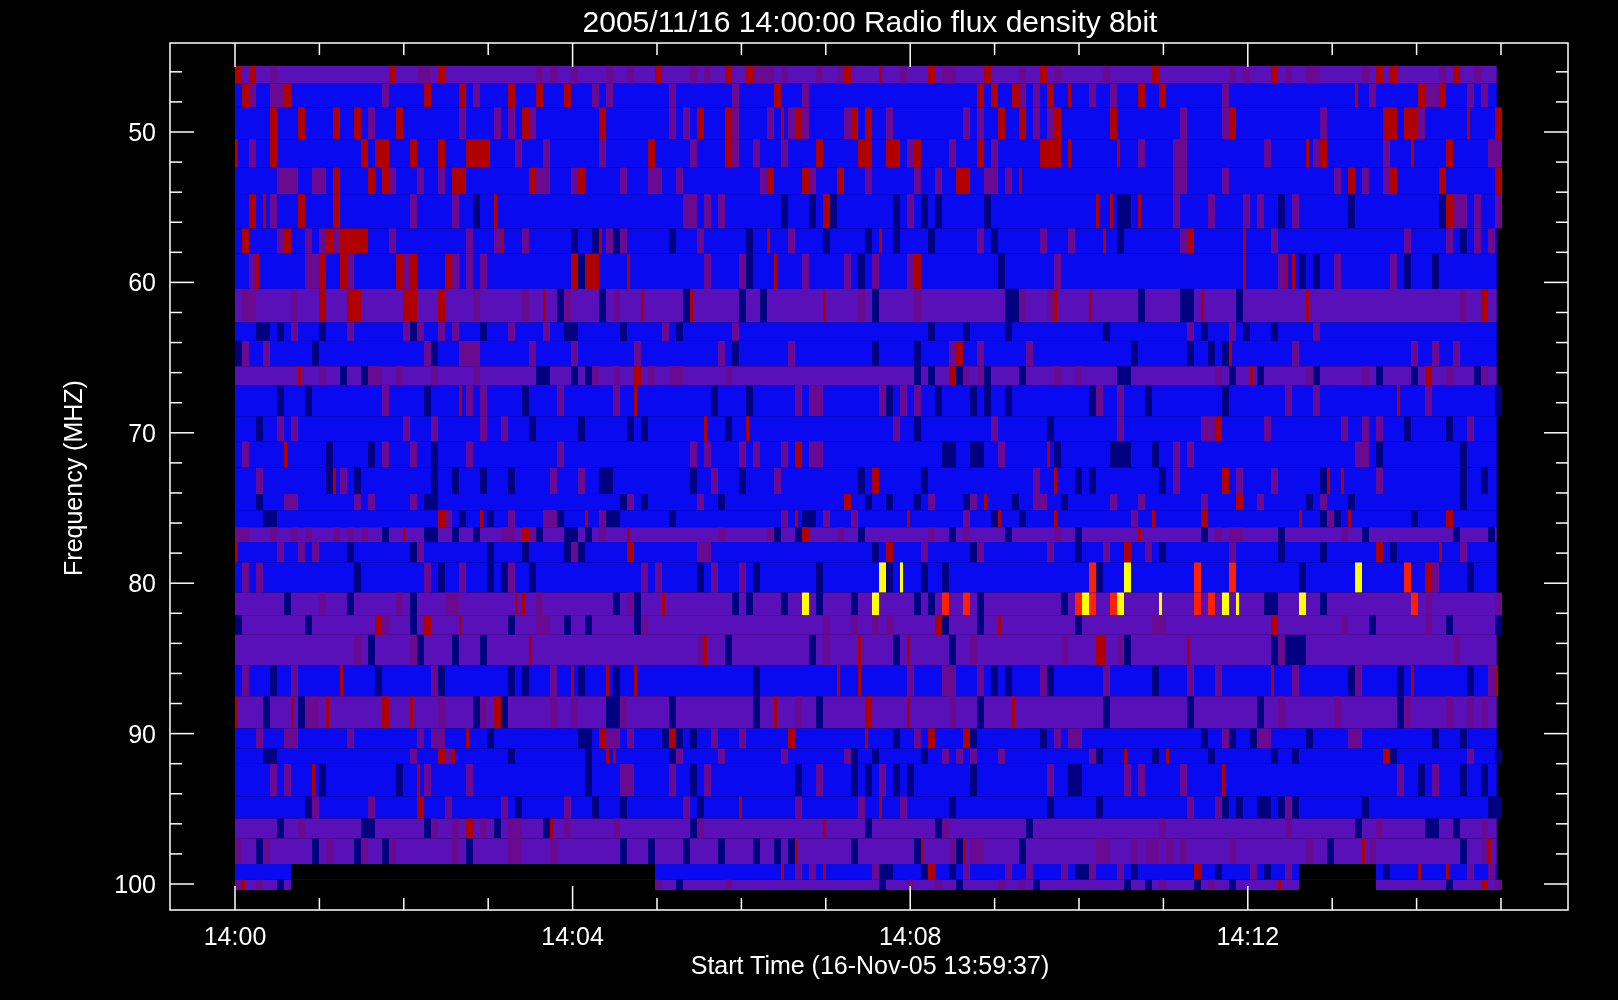  What do you see at coordinates (235, 936) in the screenshot?
I see `x-tick-label: 14:00` at bounding box center [235, 936].